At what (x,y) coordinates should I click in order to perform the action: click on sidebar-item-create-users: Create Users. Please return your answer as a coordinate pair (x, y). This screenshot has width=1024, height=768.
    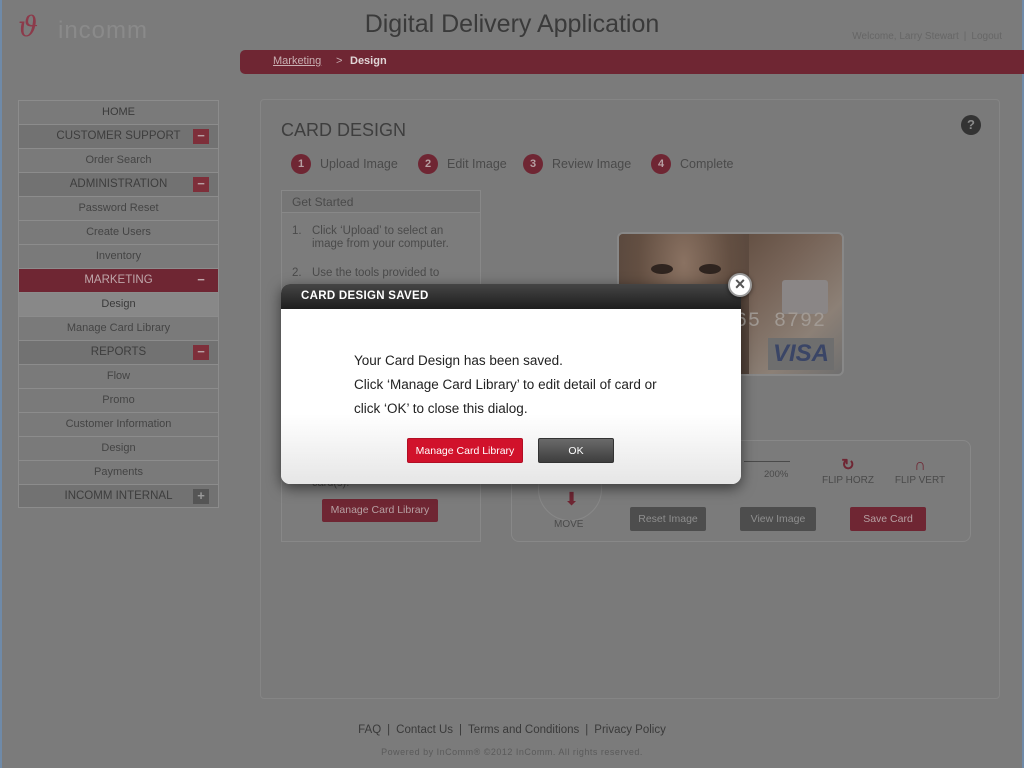
    Looking at the image, I should click on (118, 232).